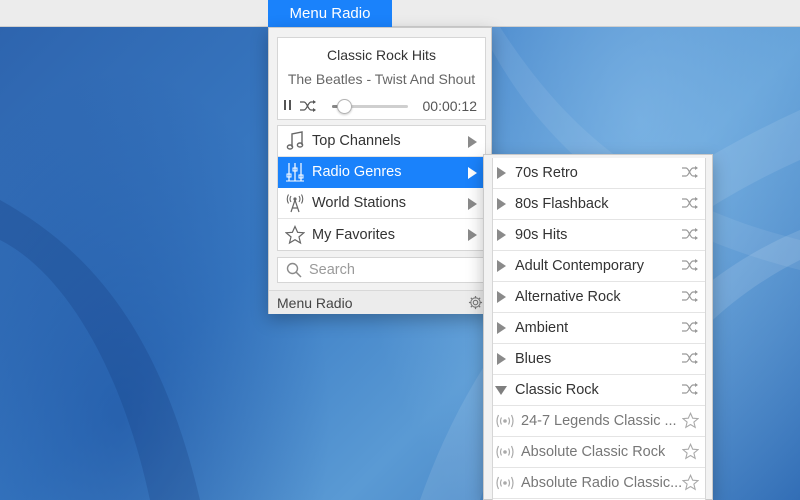  Describe the element at coordinates (356, 141) in the screenshot. I see `menu-item-label: Top Channels` at that location.